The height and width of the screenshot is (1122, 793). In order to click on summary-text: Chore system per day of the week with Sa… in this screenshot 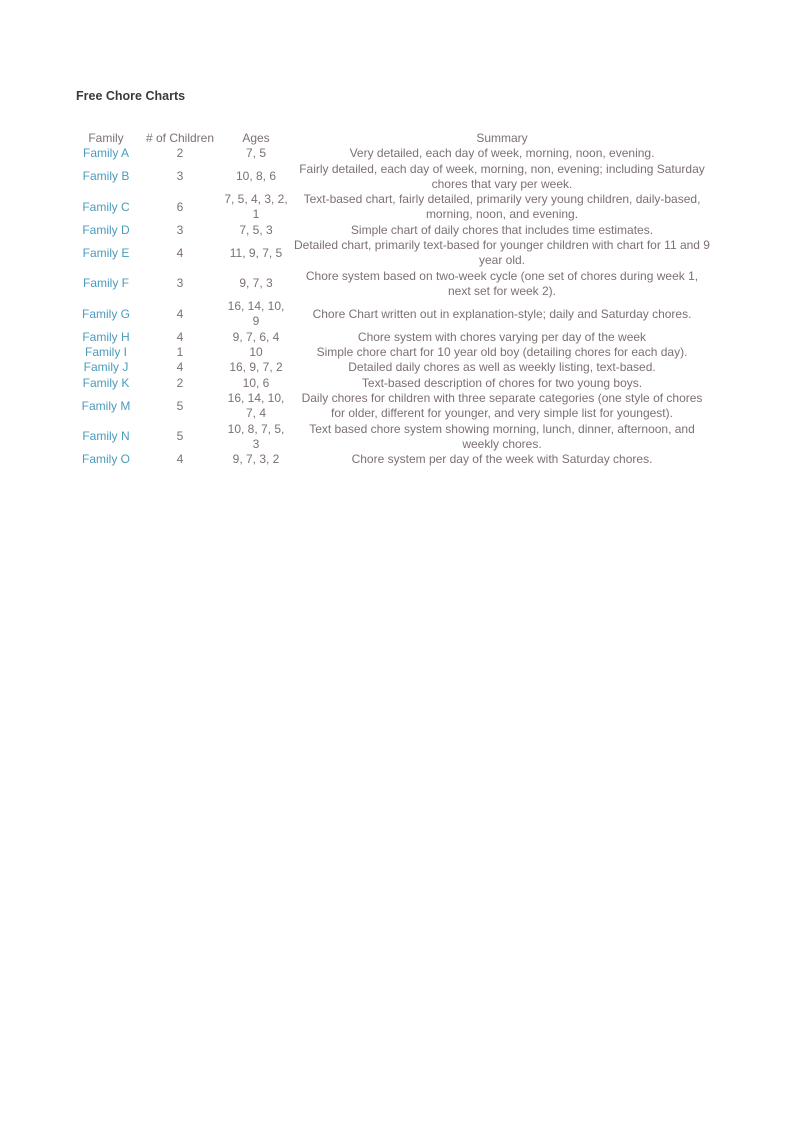, I will do `click(502, 459)`.